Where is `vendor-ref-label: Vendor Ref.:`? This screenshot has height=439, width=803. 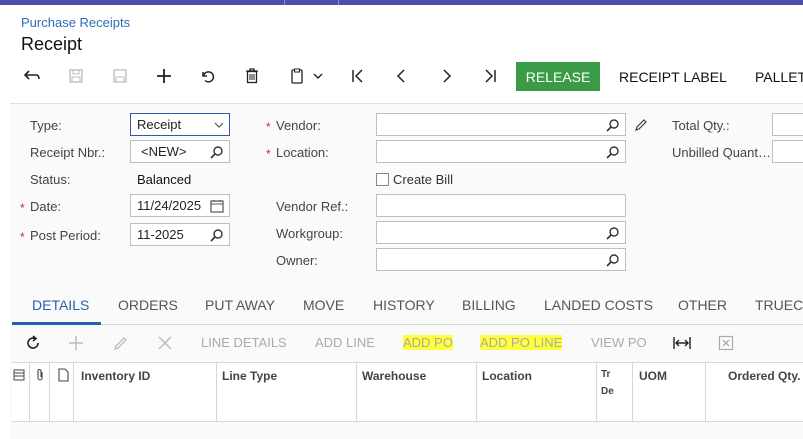 vendor-ref-label: Vendor Ref.: is located at coordinates (312, 206).